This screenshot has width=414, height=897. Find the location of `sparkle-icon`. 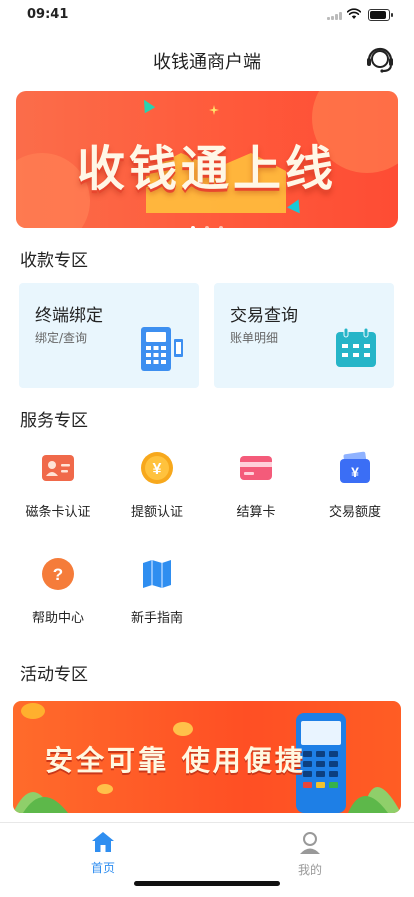

sparkle-icon is located at coordinates (214, 110).